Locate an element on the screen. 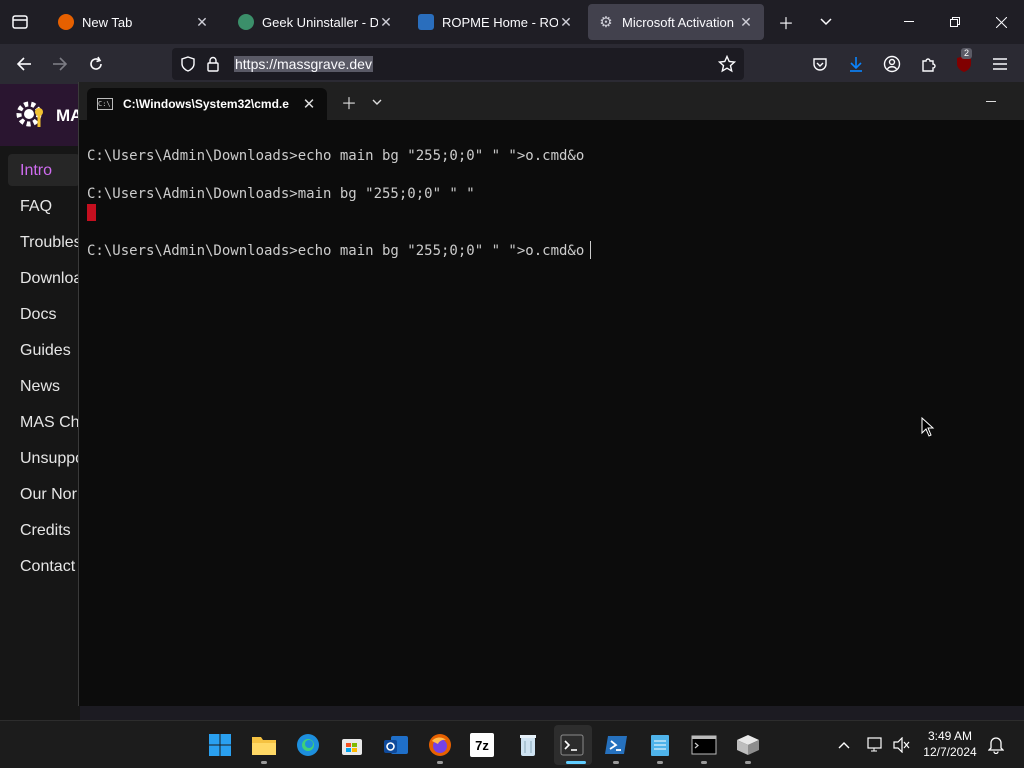 The image size is (1024, 768). tab-microsoft-activation: ⚙ Microsoft Activation S ✕ is located at coordinates (676, 22).